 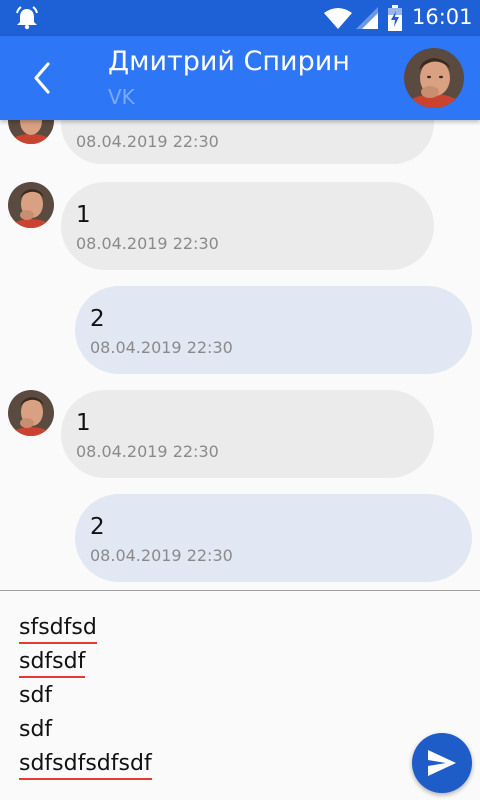 What do you see at coordinates (247, 142) in the screenshot?
I see `message-bubble: 08.04.2019 22:30` at bounding box center [247, 142].